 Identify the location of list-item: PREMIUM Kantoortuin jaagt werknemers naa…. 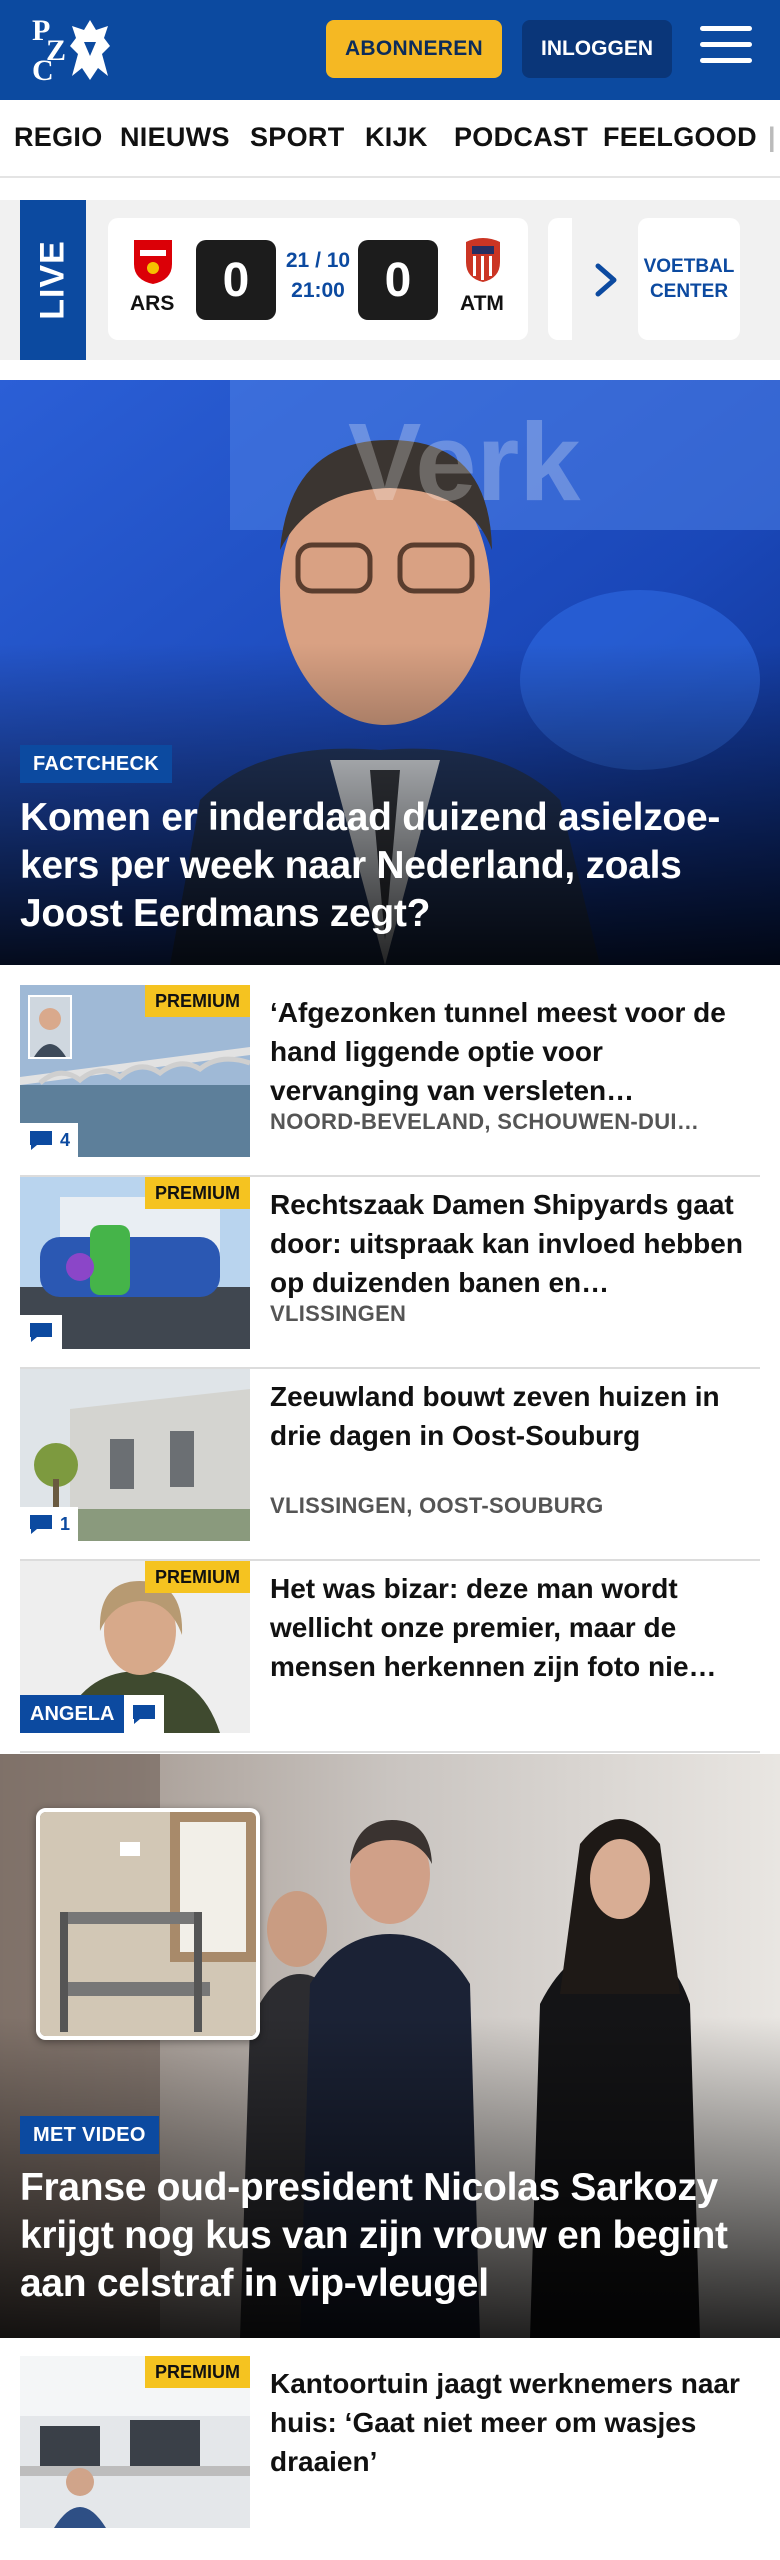
(390, 2451).